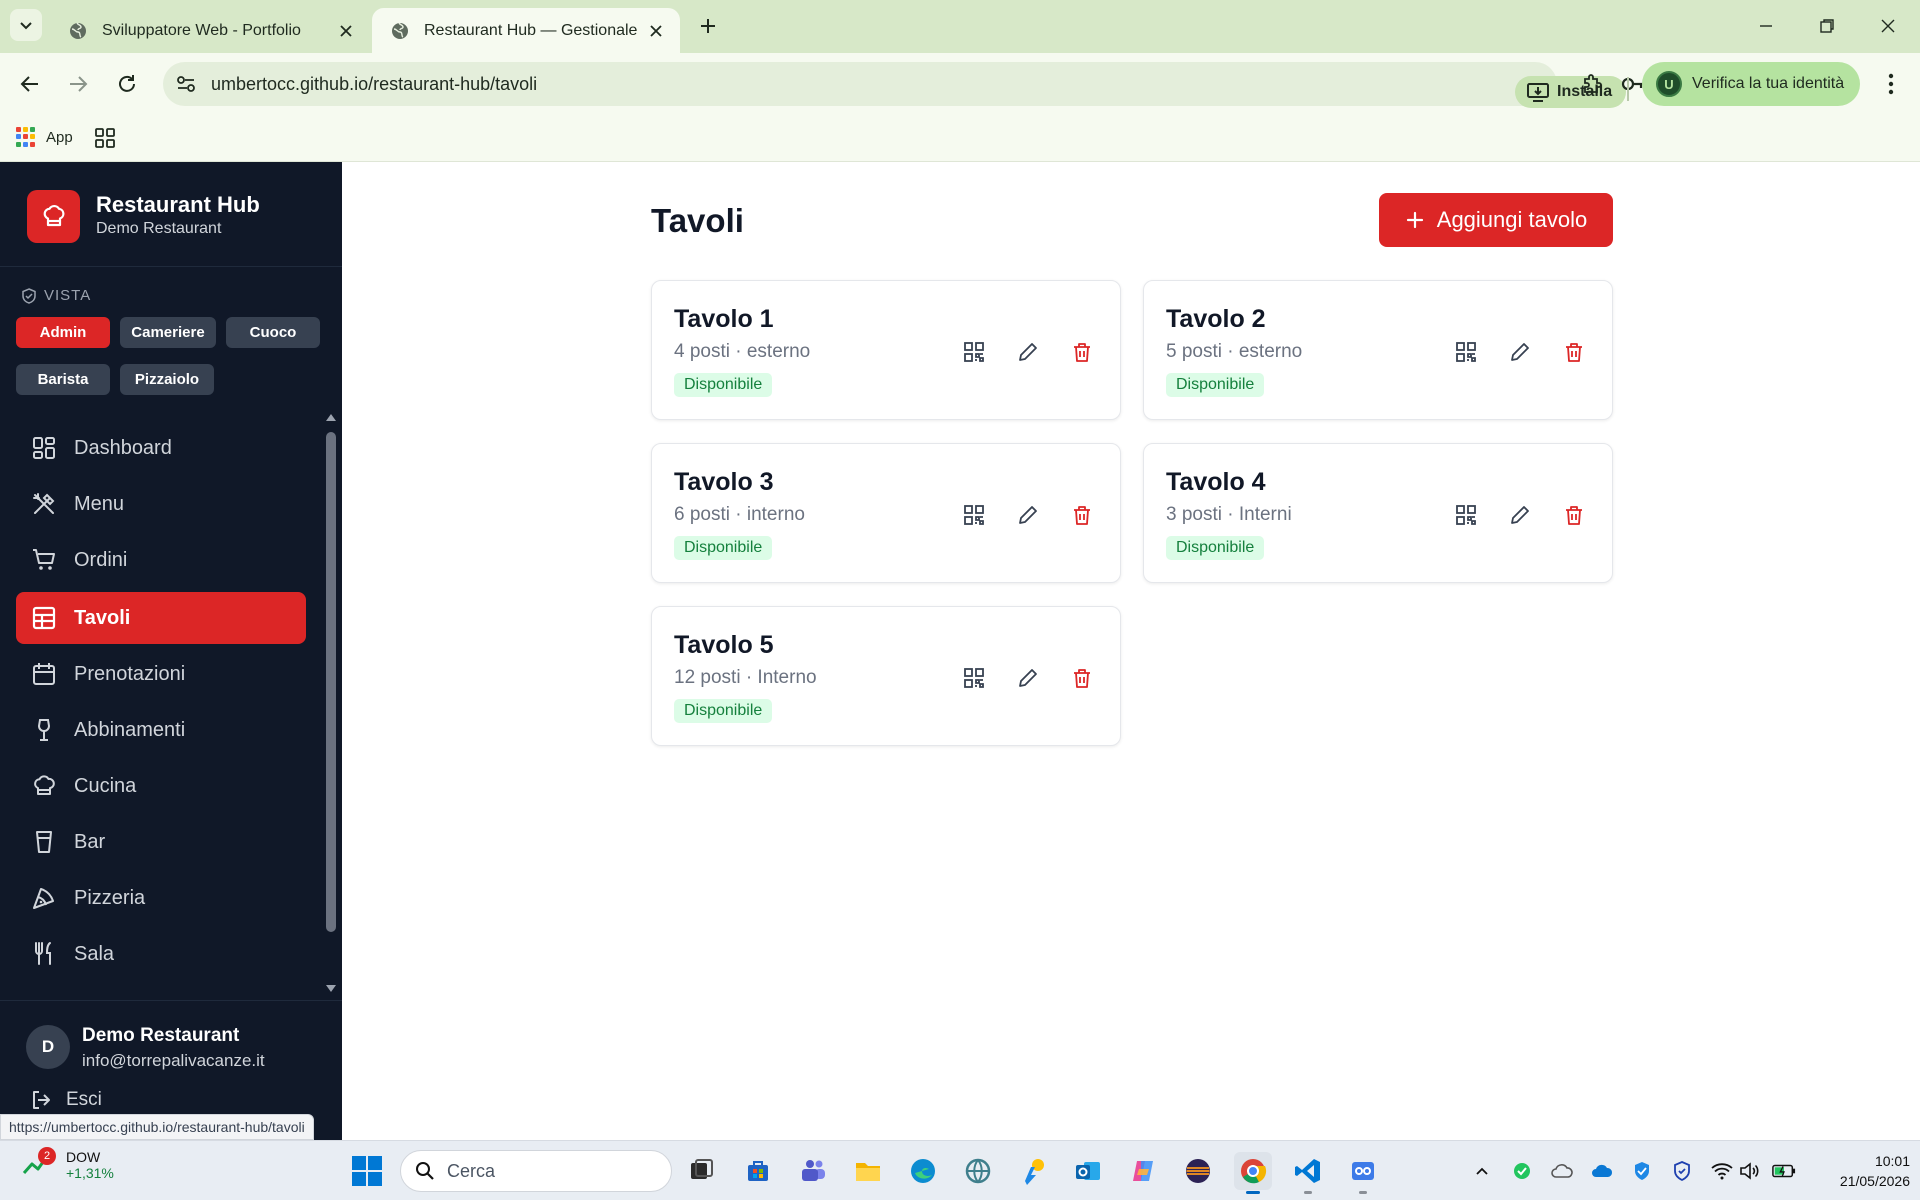 This screenshot has width=1920, height=1200. What do you see at coordinates (1234, 351) in the screenshot?
I see `table-meta: 5 posti · esterno` at bounding box center [1234, 351].